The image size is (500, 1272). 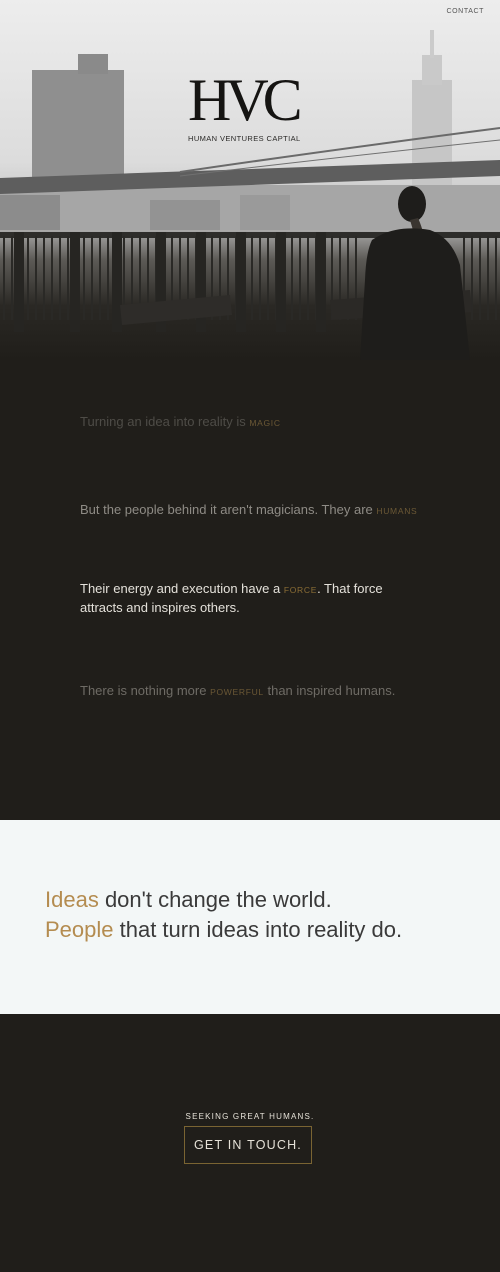 What do you see at coordinates (176, 310) in the screenshot?
I see `bench` at bounding box center [176, 310].